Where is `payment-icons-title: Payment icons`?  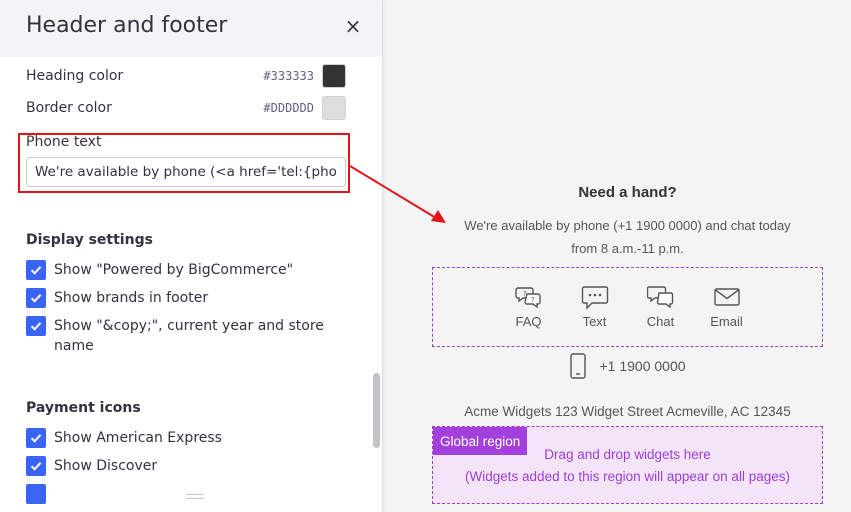
payment-icons-title: Payment icons is located at coordinates (83, 408).